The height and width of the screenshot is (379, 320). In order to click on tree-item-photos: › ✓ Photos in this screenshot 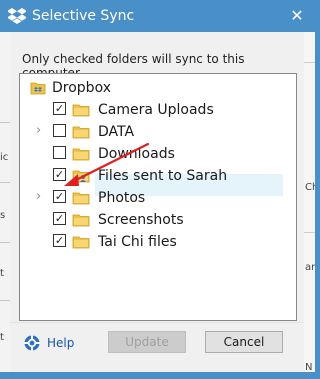, I will do `click(158, 198)`.